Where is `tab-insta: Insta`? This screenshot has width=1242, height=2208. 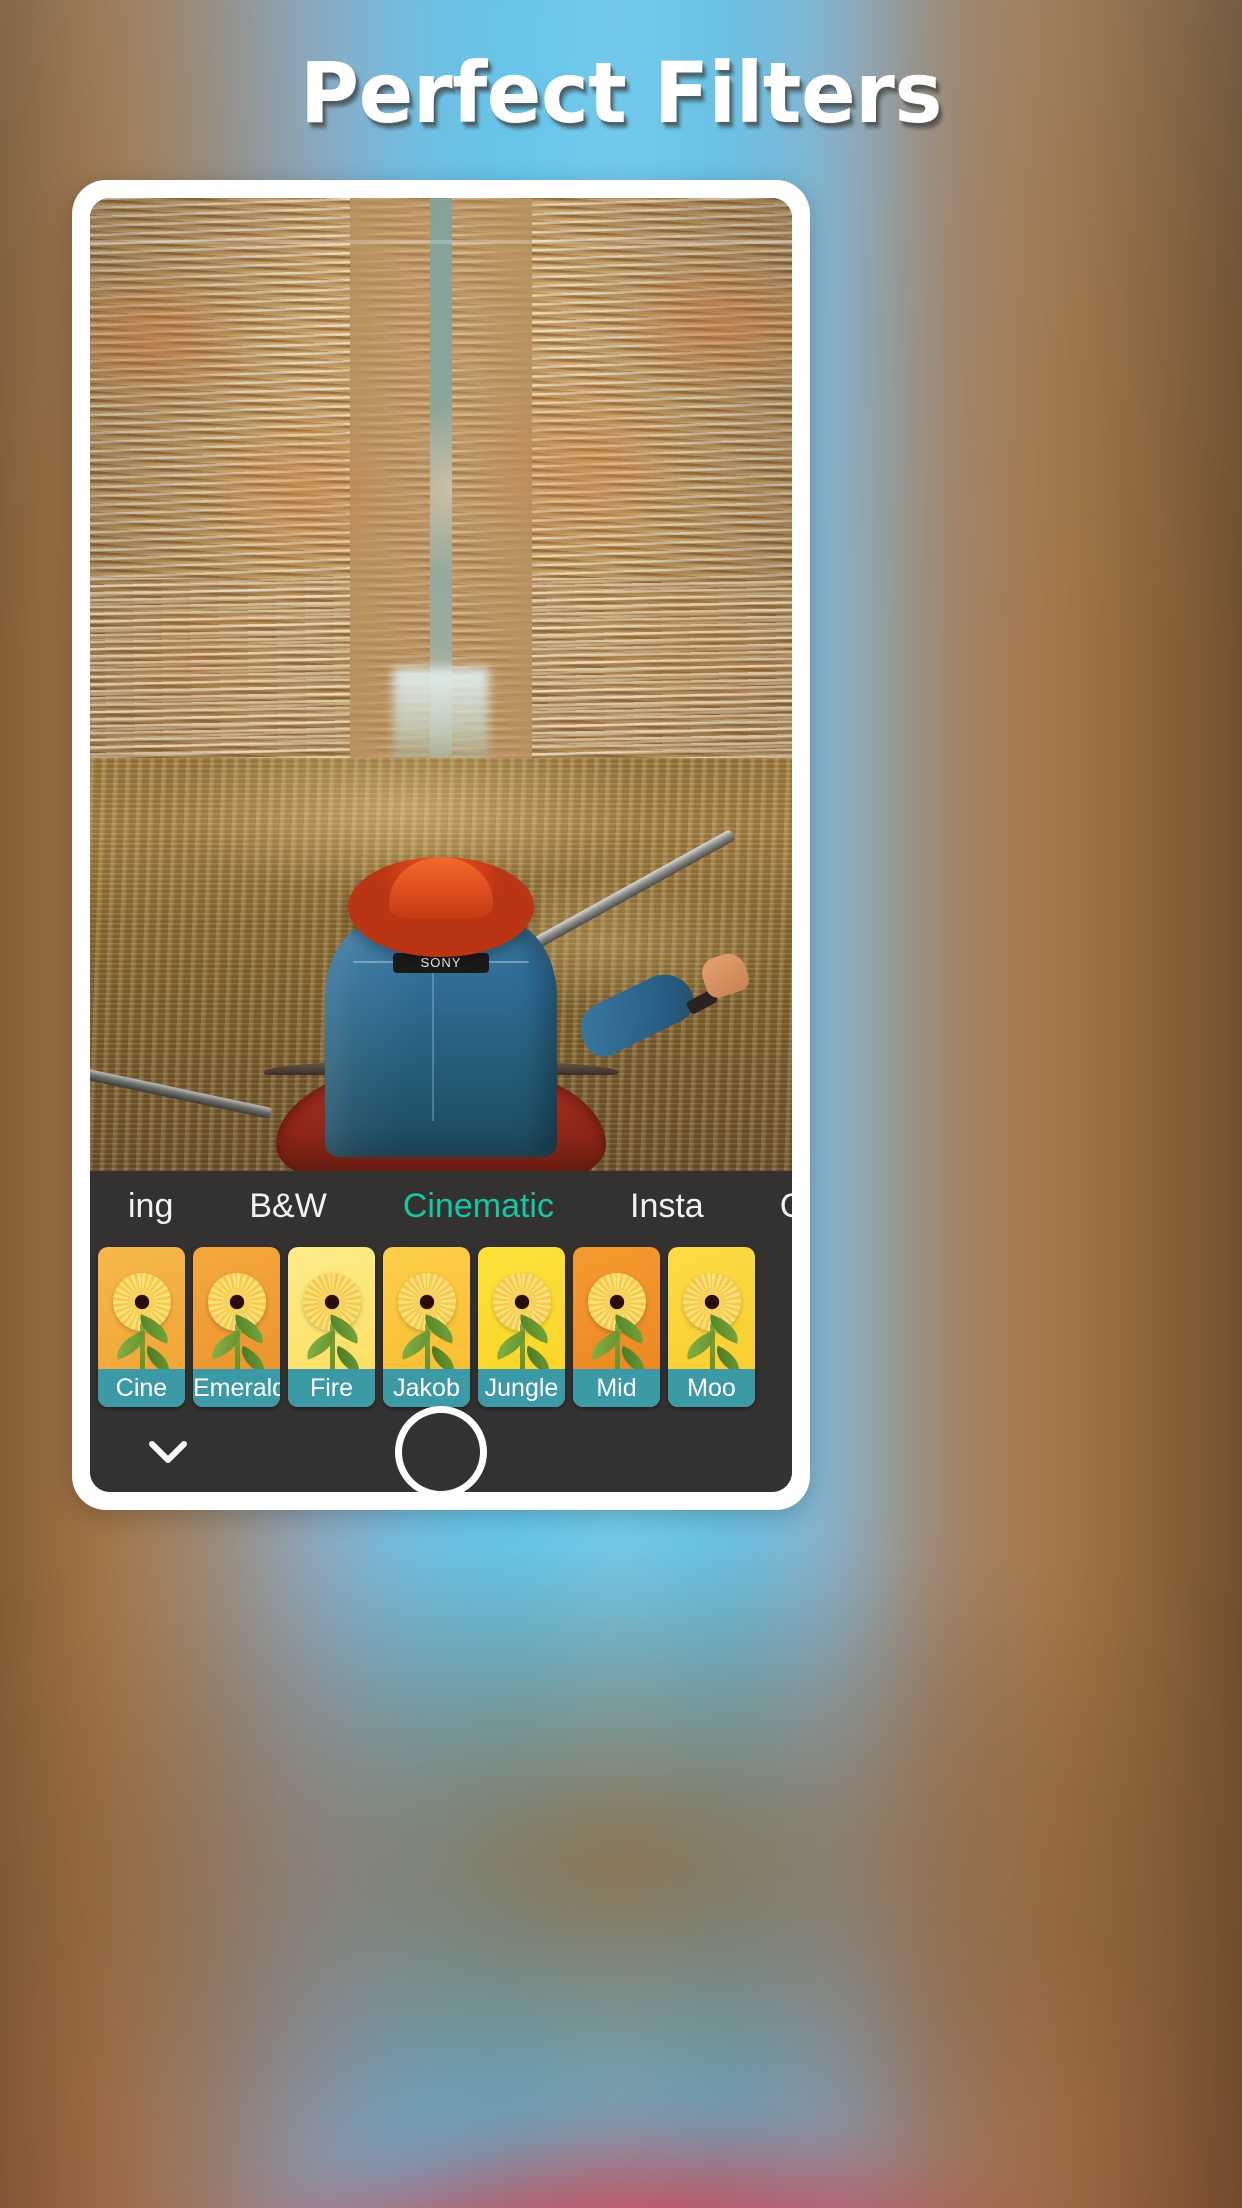 tab-insta: Insta is located at coordinates (667, 1206).